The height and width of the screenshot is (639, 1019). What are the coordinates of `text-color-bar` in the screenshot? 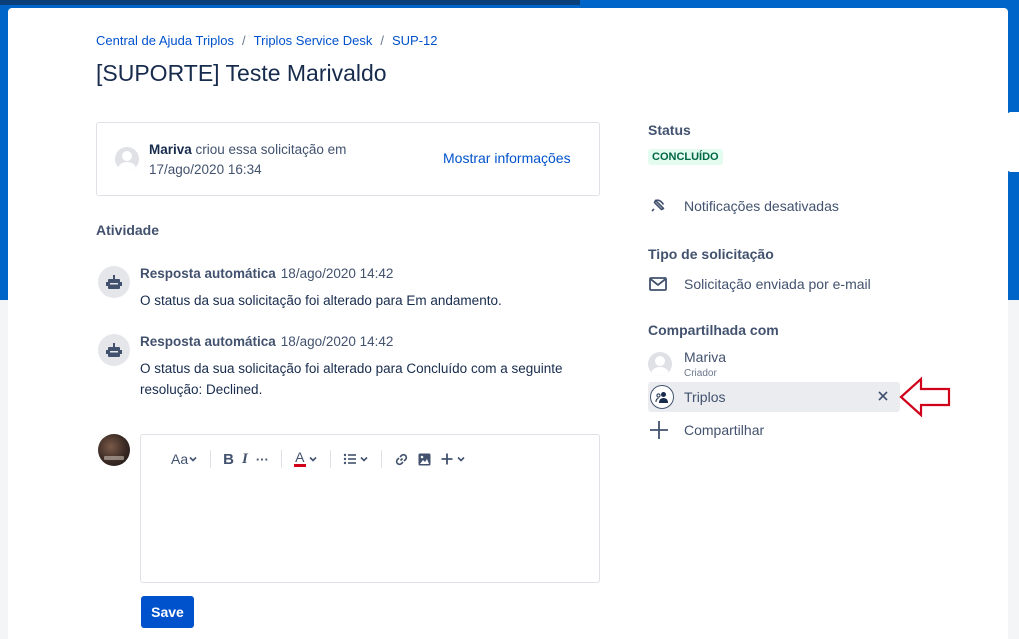 It's located at (299, 465).